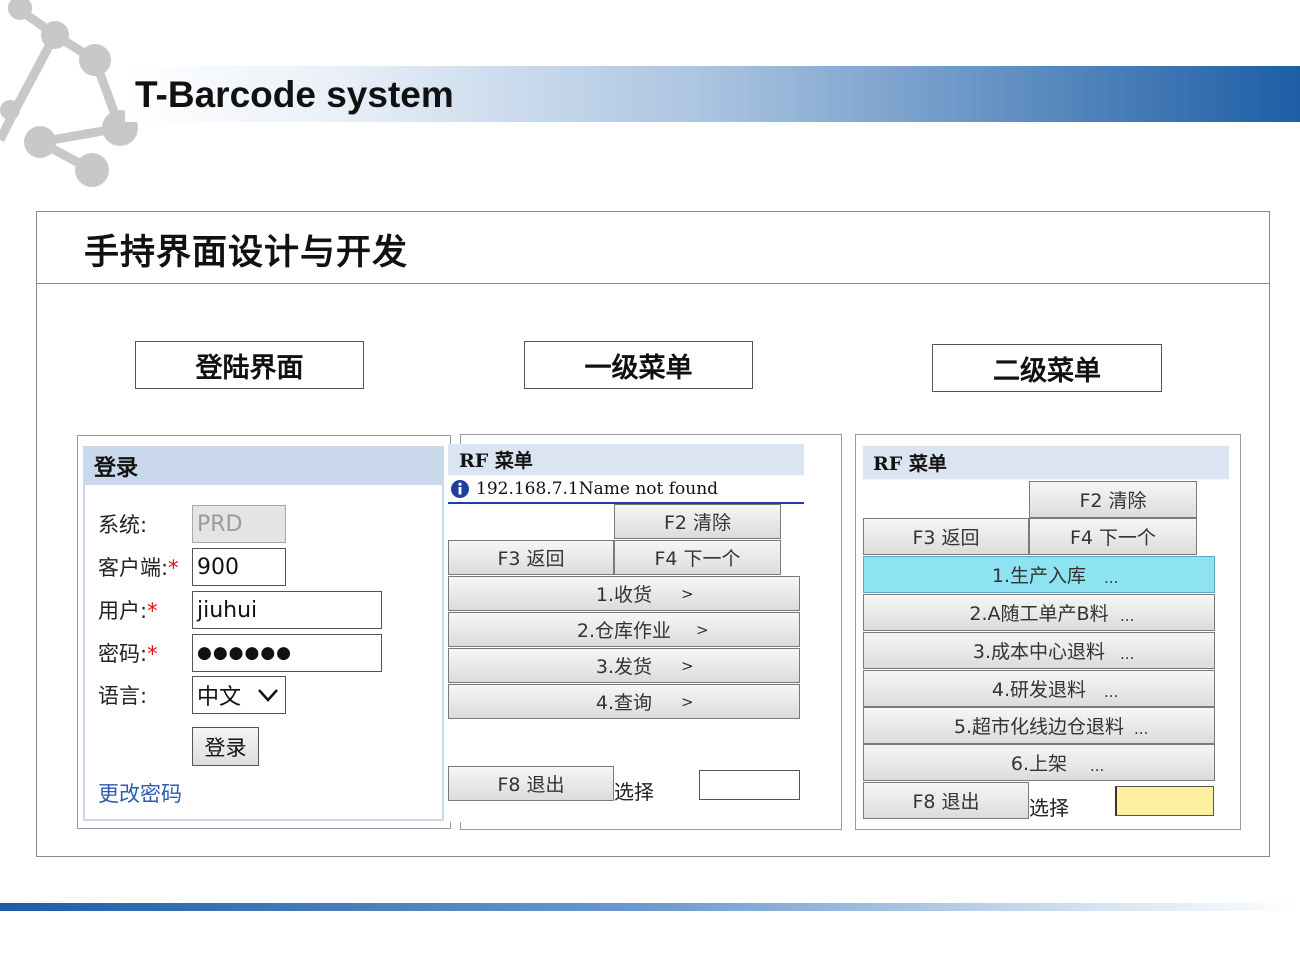 The width and height of the screenshot is (1300, 975). What do you see at coordinates (287, 653) in the screenshot?
I see `password-field: ●●●●●●` at bounding box center [287, 653].